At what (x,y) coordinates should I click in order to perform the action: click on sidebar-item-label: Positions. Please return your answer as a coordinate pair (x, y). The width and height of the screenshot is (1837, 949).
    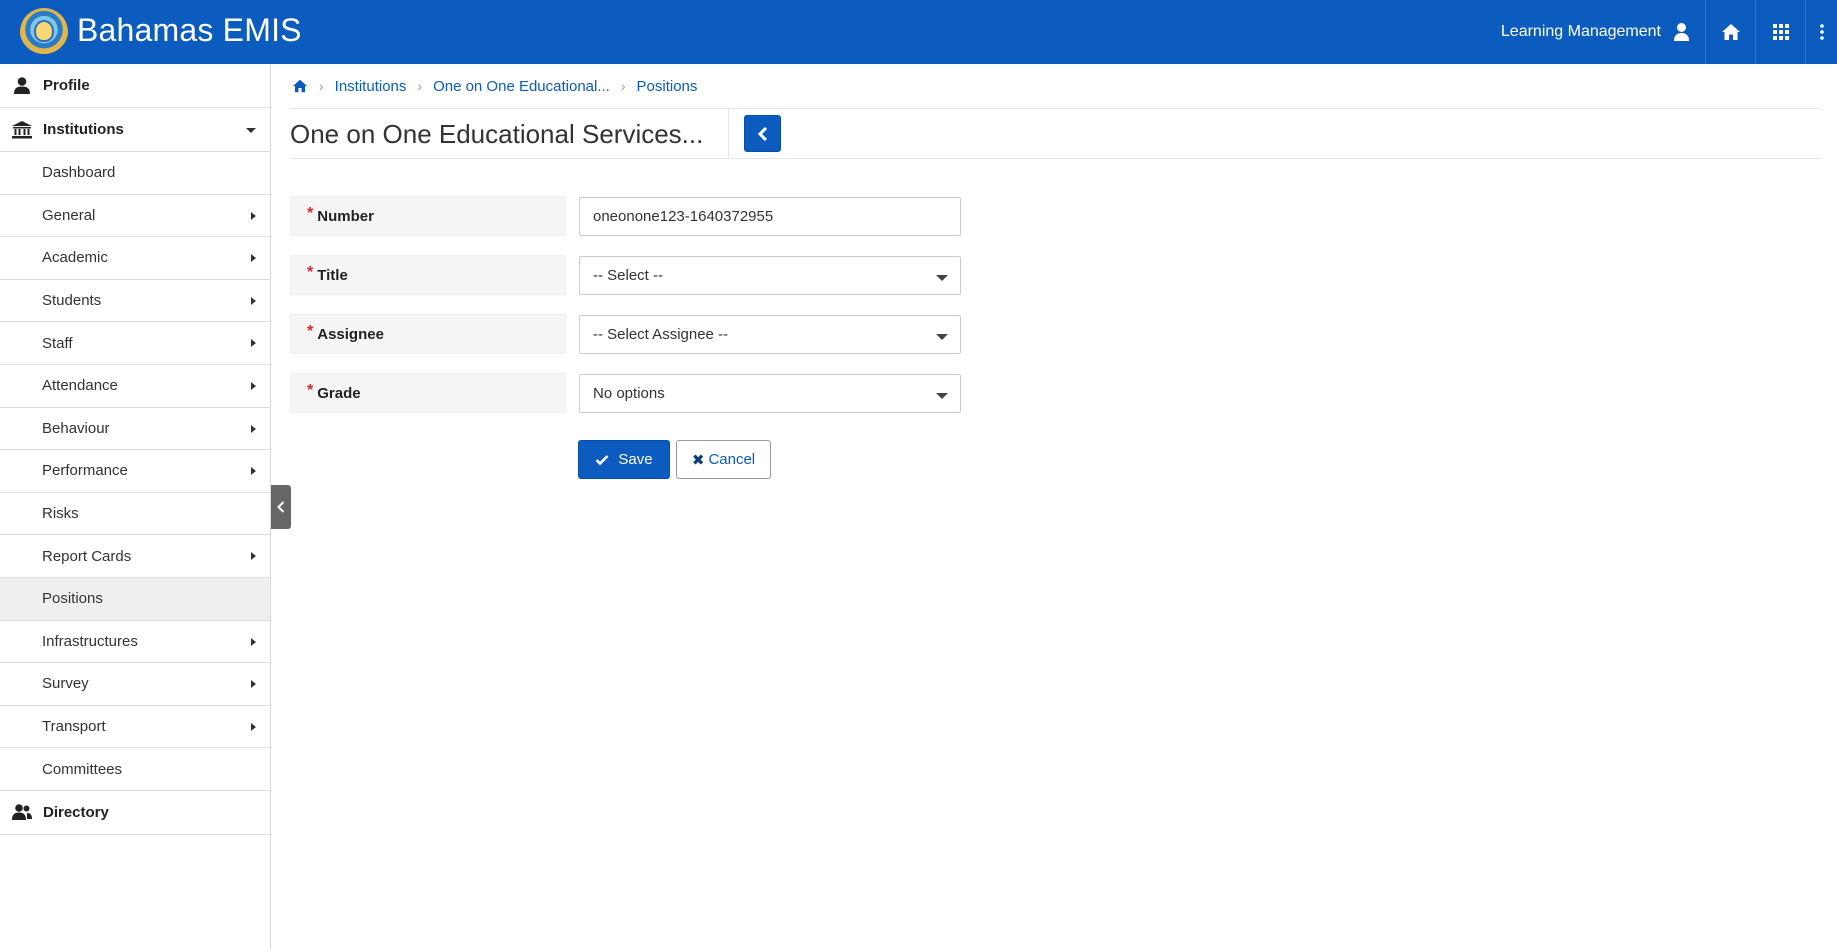
    Looking at the image, I should click on (72, 599).